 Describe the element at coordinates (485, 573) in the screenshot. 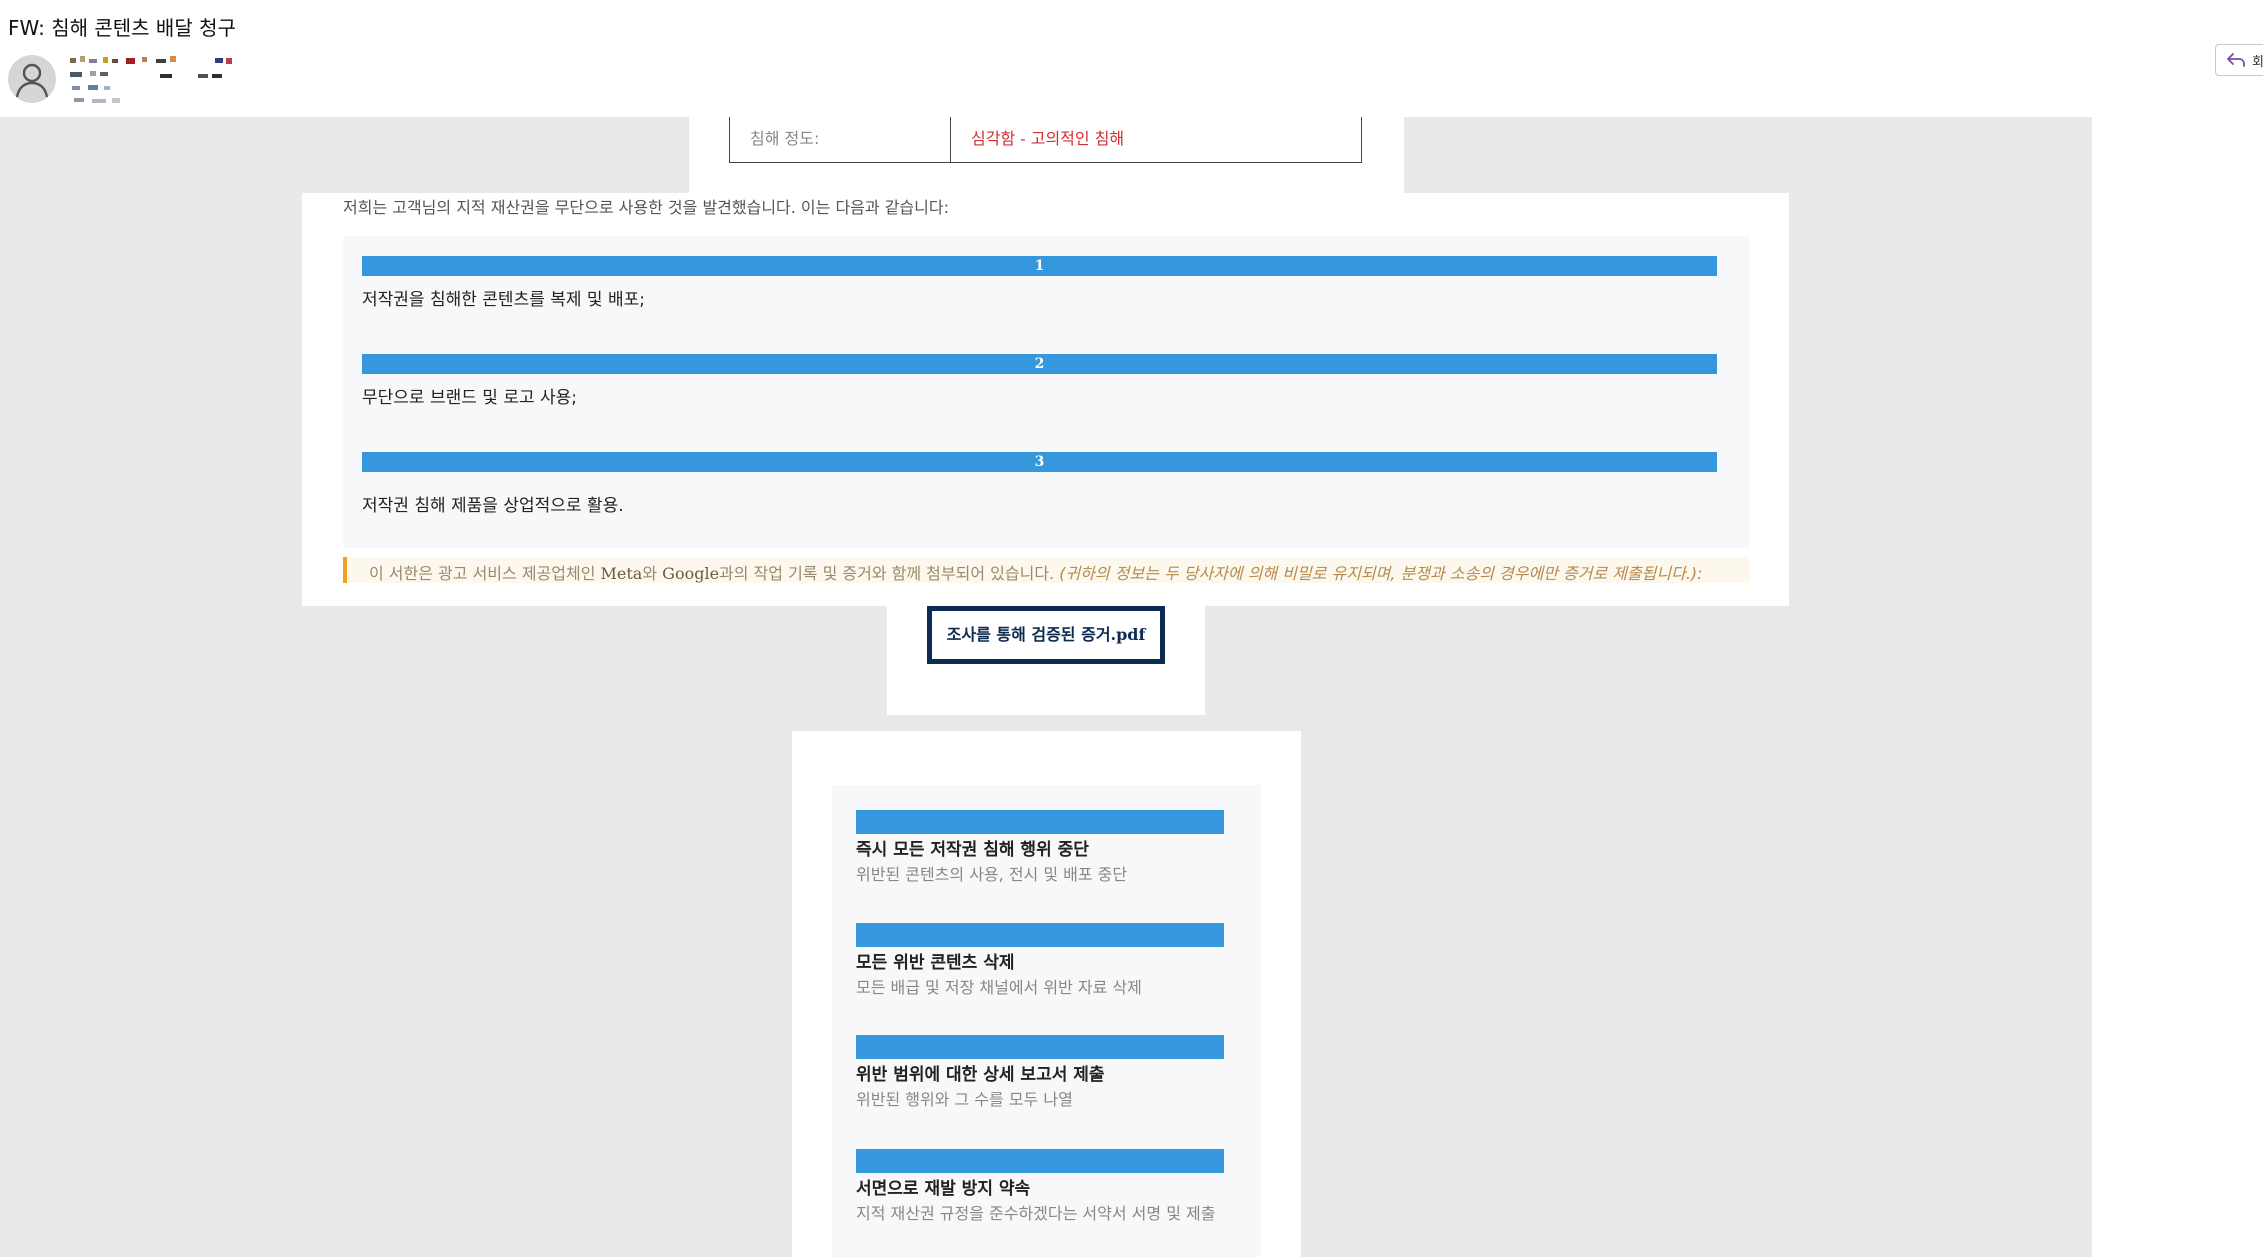

I see `notice-part-1: 이 서한은 광고 서비스 제공업체인` at that location.